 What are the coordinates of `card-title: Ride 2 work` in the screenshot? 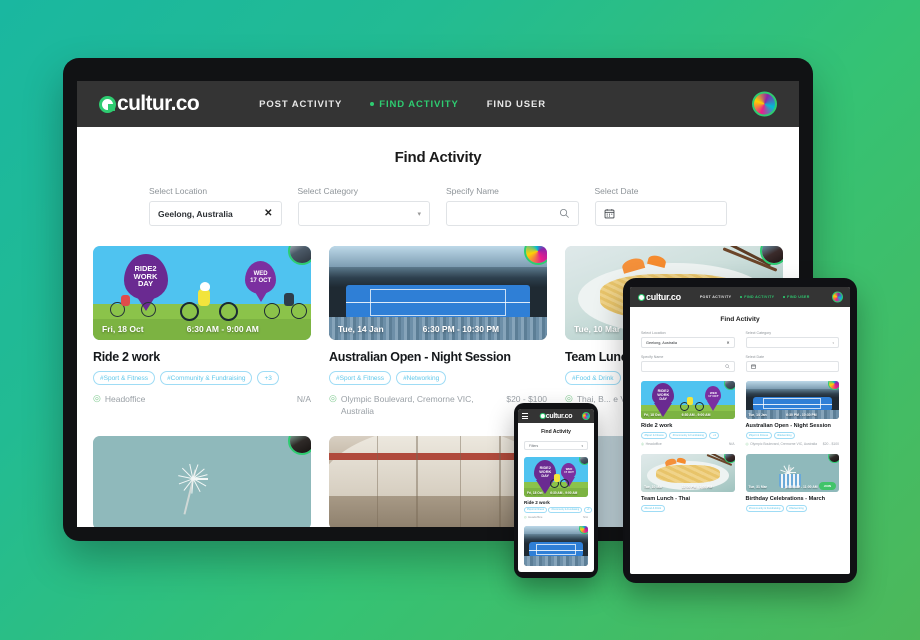 It's located at (126, 357).